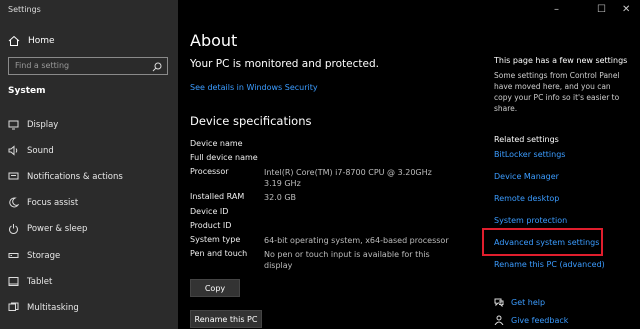 The height and width of the screenshot is (329, 640). Describe the element at coordinates (13, 255) in the screenshot. I see `storage-icon` at that location.